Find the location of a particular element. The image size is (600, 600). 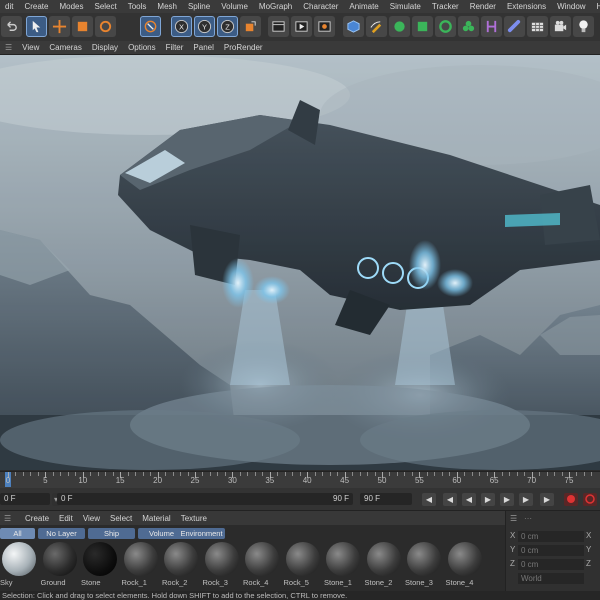

y-axis-icon: Y is located at coordinates (204, 26).